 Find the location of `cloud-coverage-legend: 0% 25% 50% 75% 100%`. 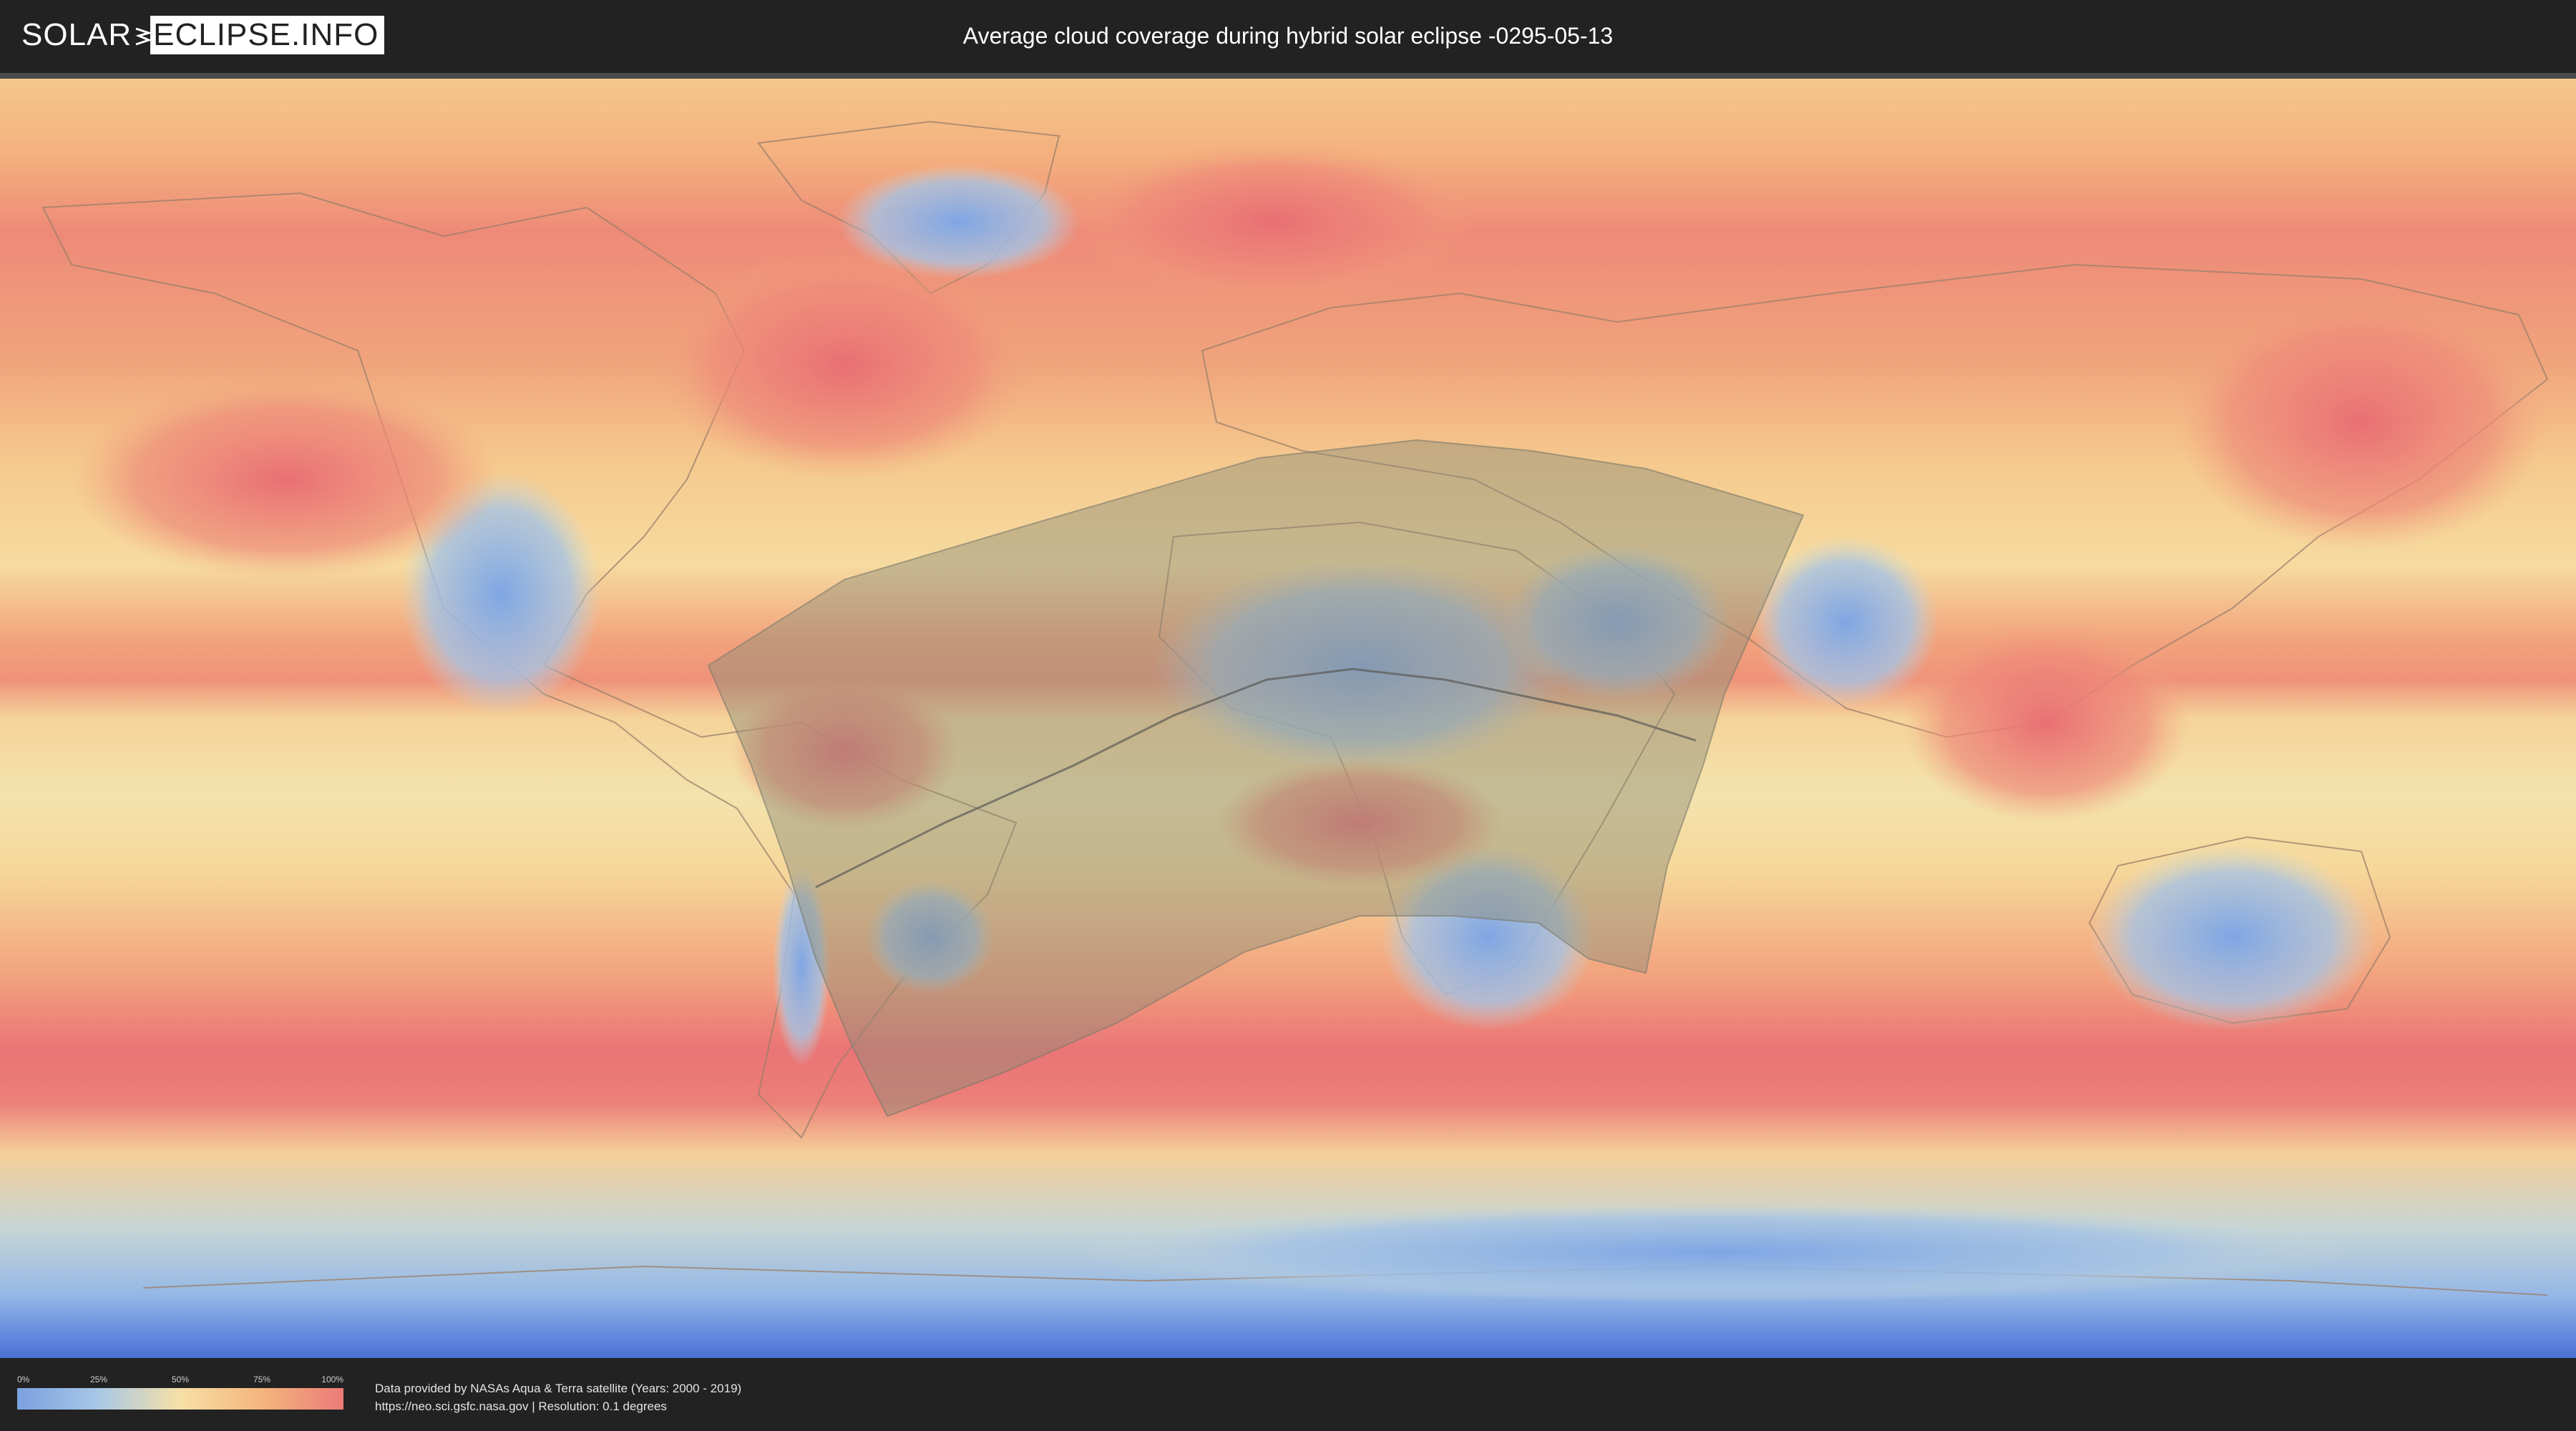

cloud-coverage-legend: 0% 25% 50% 75% 100% is located at coordinates (180, 1392).